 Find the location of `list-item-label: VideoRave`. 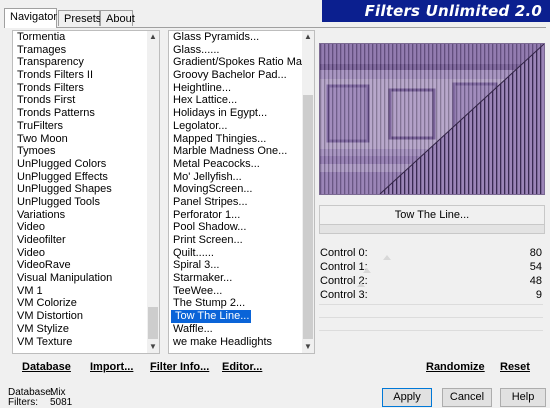

list-item-label: VideoRave is located at coordinates (44, 265).